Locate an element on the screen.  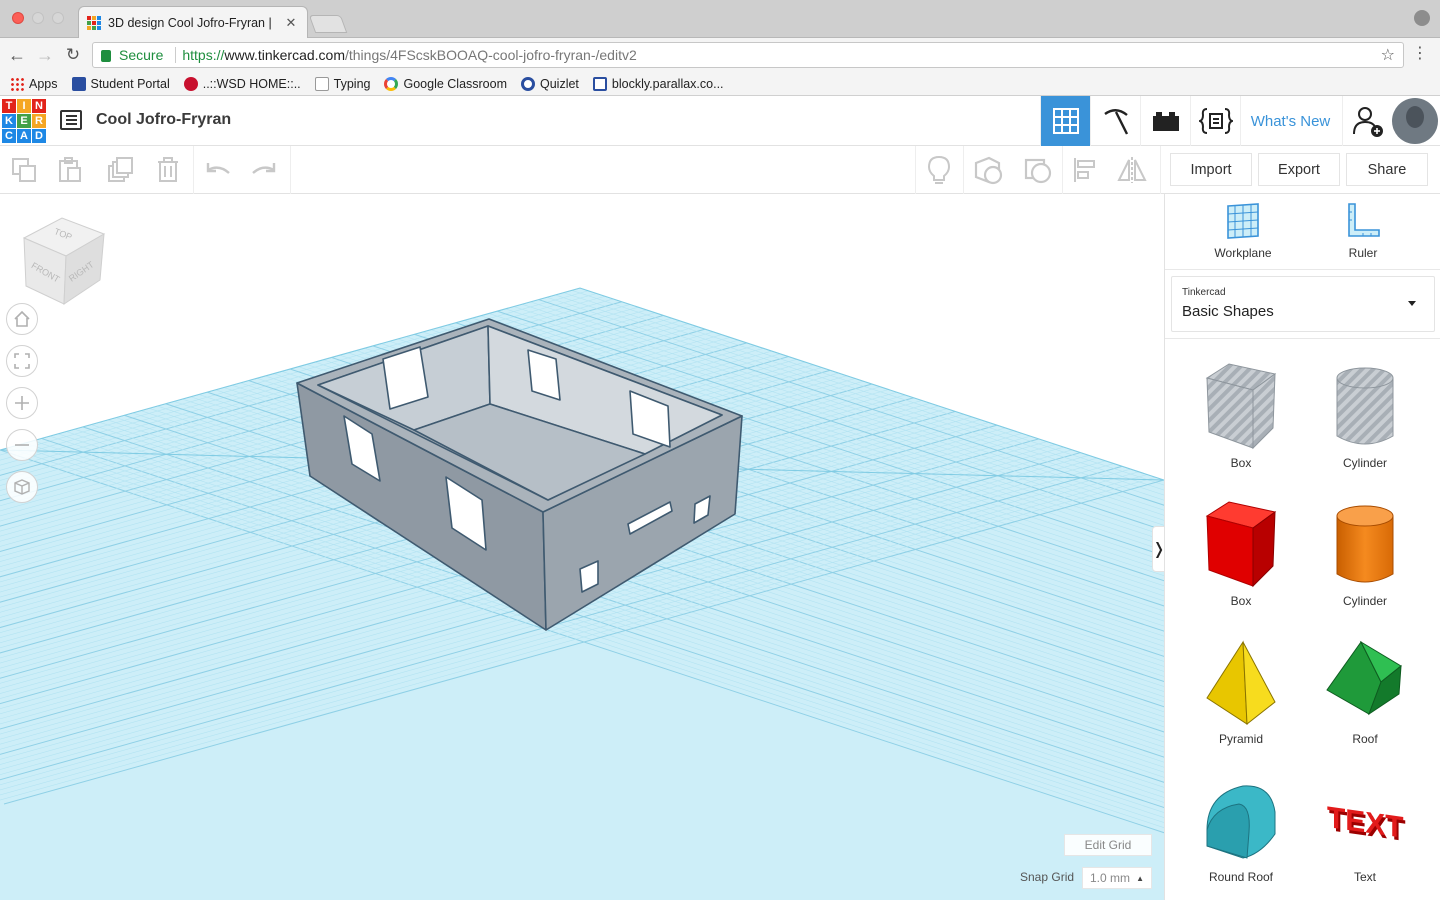
bookmark-quizlet: Quizlet is located at coordinates (550, 83).